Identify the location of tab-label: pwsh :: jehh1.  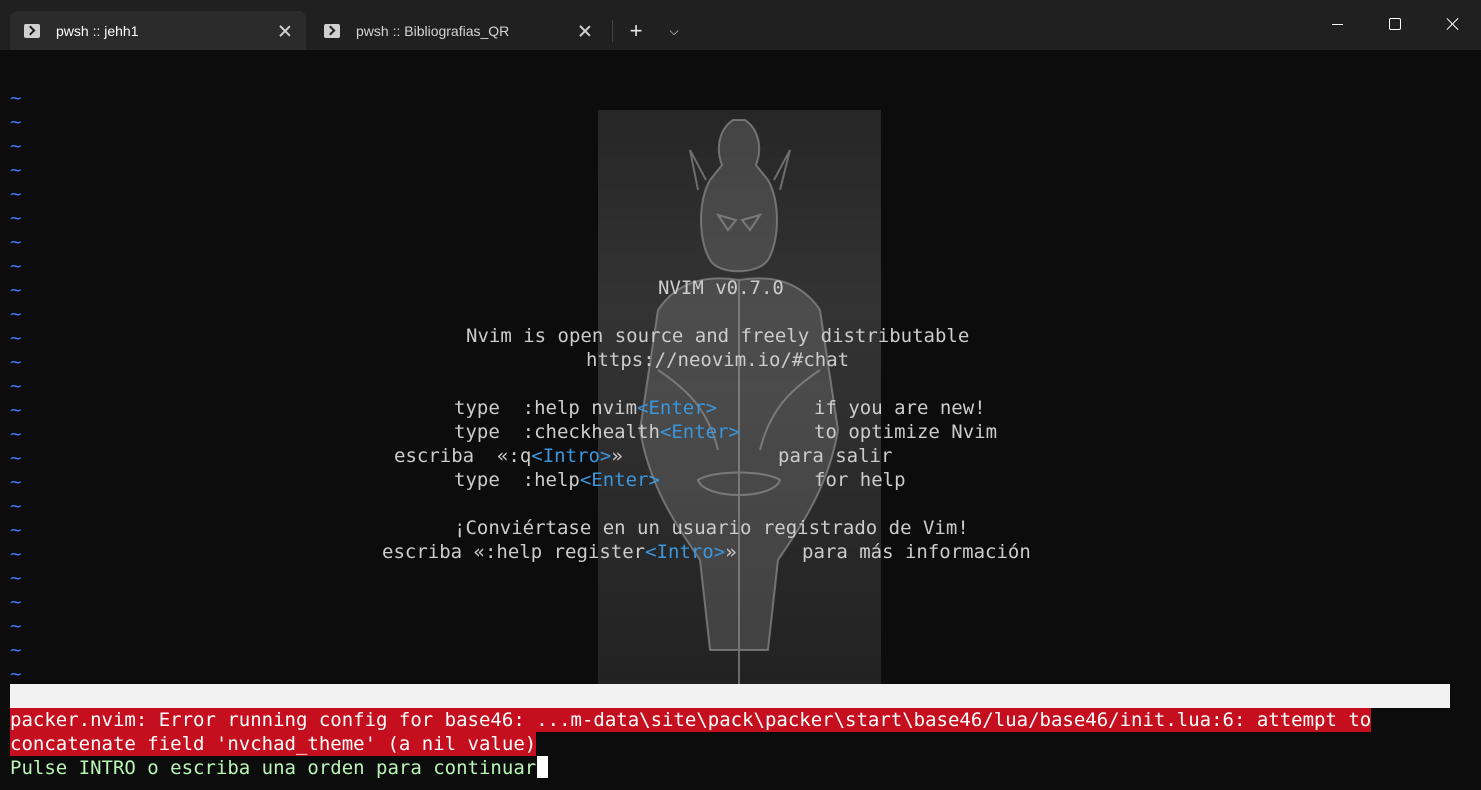
(97, 30).